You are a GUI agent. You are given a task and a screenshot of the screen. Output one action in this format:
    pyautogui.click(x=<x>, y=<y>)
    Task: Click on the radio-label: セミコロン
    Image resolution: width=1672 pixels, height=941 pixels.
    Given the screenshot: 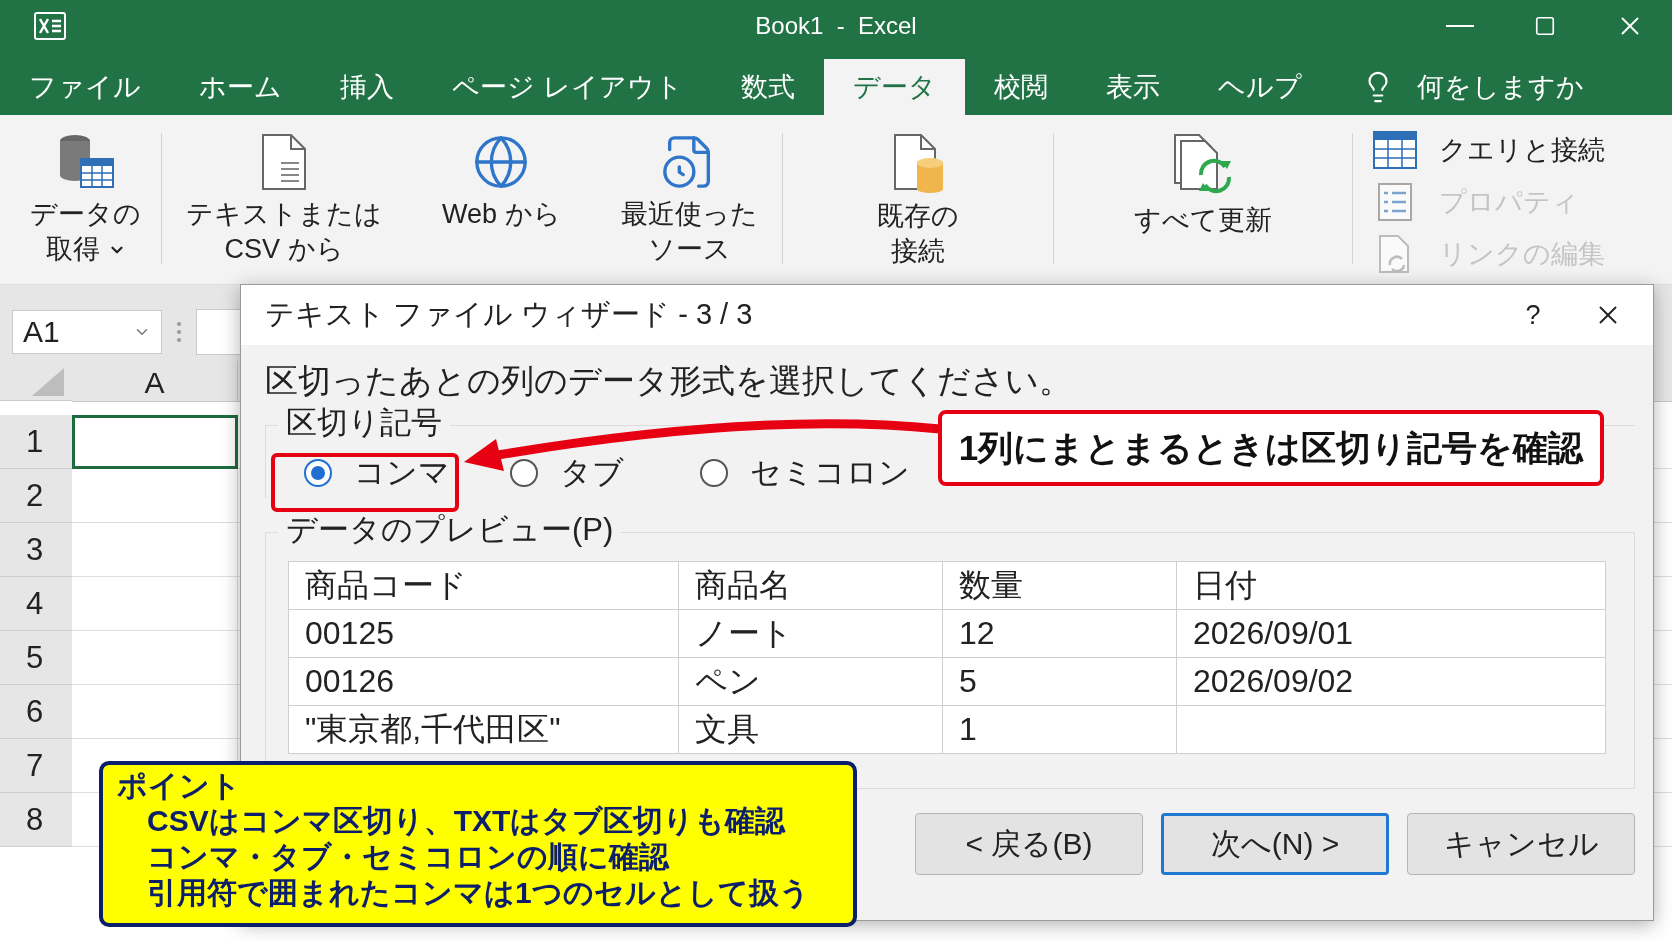 What is the action you would take?
    pyautogui.click(x=830, y=473)
    